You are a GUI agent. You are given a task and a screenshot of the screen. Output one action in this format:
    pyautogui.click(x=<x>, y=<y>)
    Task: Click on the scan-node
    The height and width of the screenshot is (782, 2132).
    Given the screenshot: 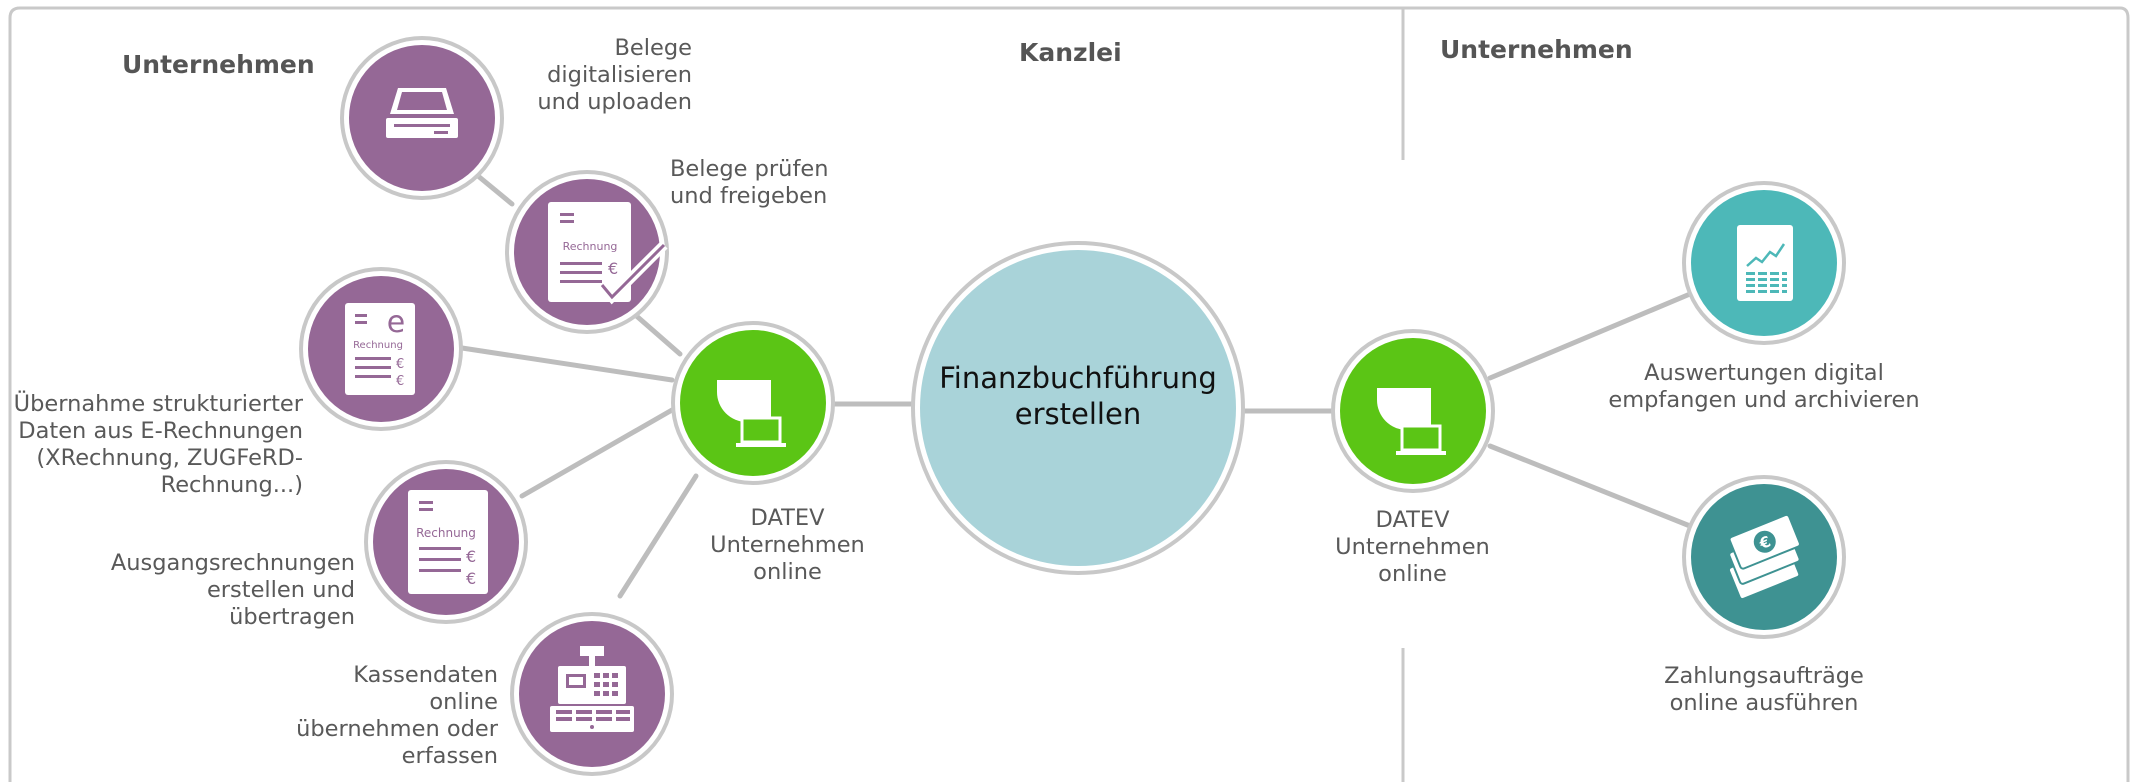 What is the action you would take?
    pyautogui.click(x=422, y=118)
    